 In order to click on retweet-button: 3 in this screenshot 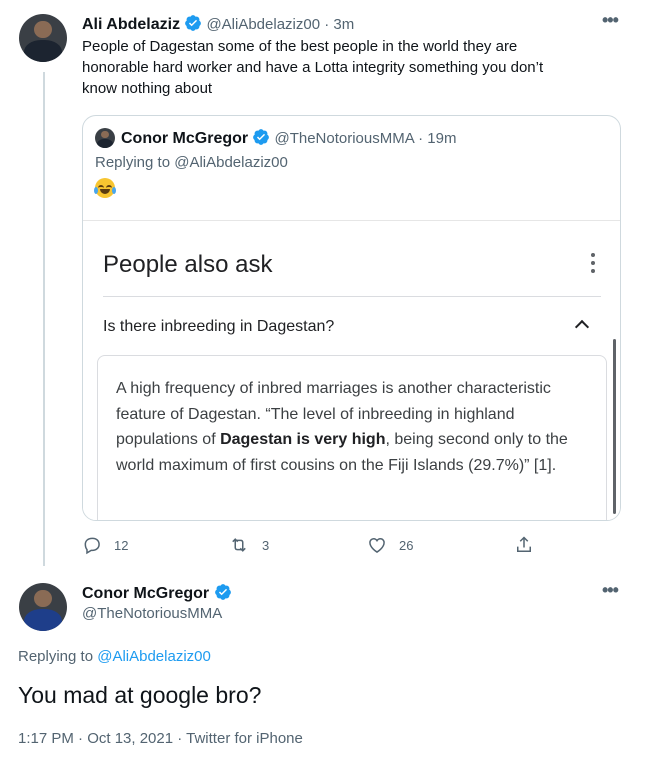, I will do `click(248, 545)`.